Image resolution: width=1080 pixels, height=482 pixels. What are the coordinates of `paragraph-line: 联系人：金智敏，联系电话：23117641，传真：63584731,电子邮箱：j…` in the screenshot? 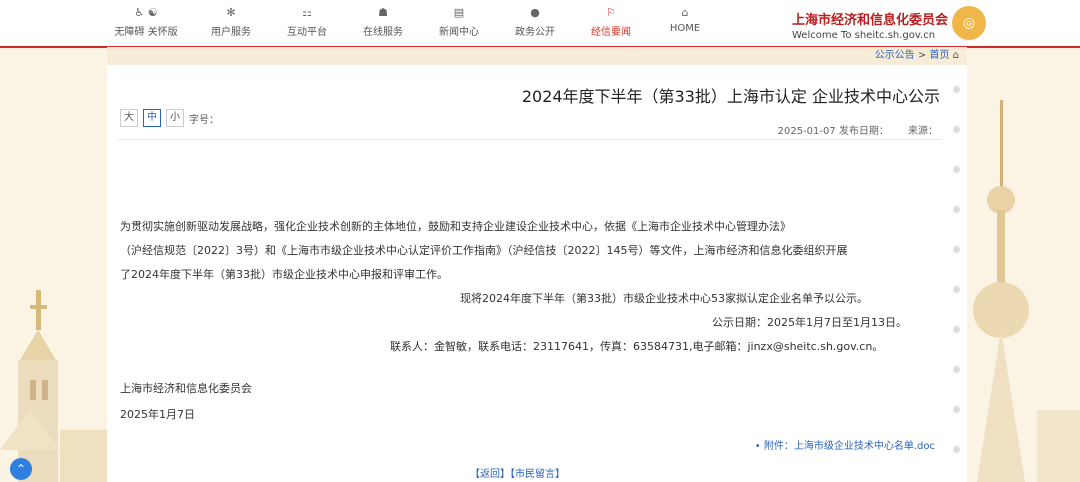 It's located at (637, 346).